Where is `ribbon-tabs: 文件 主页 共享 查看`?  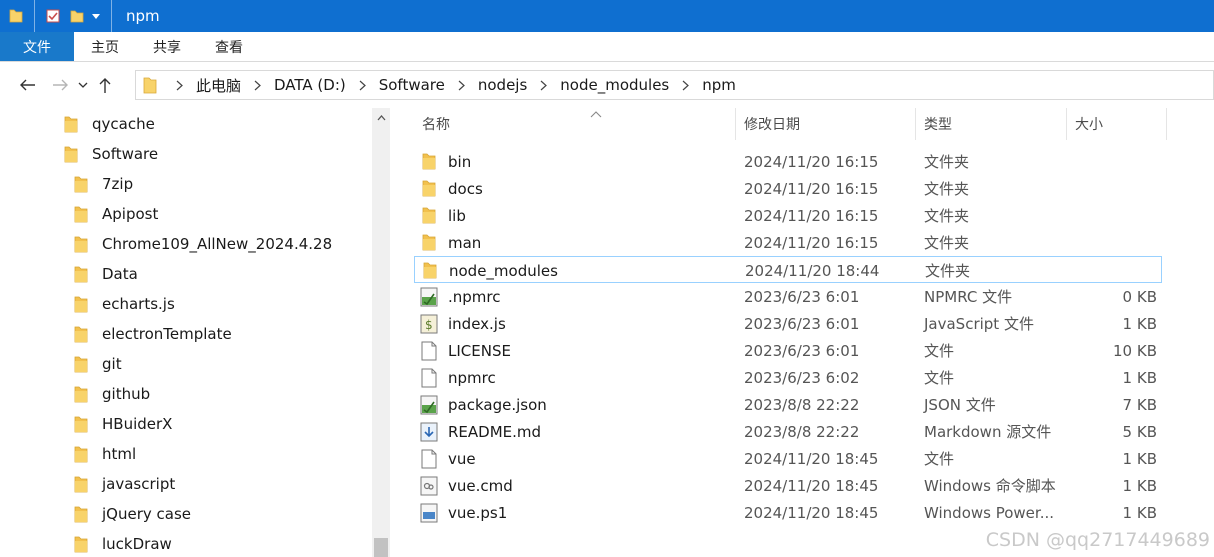
ribbon-tabs: 文件 主页 共享 查看 is located at coordinates (607, 47).